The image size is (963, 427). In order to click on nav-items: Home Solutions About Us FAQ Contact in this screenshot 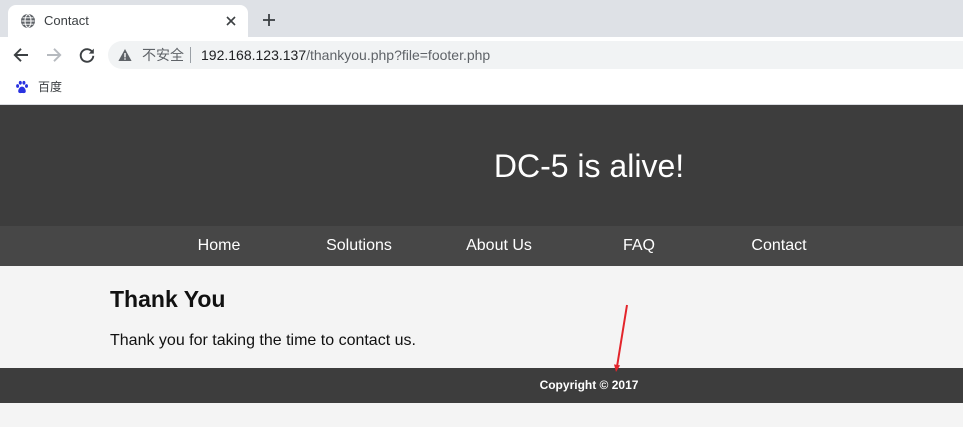, I will do `click(499, 246)`.